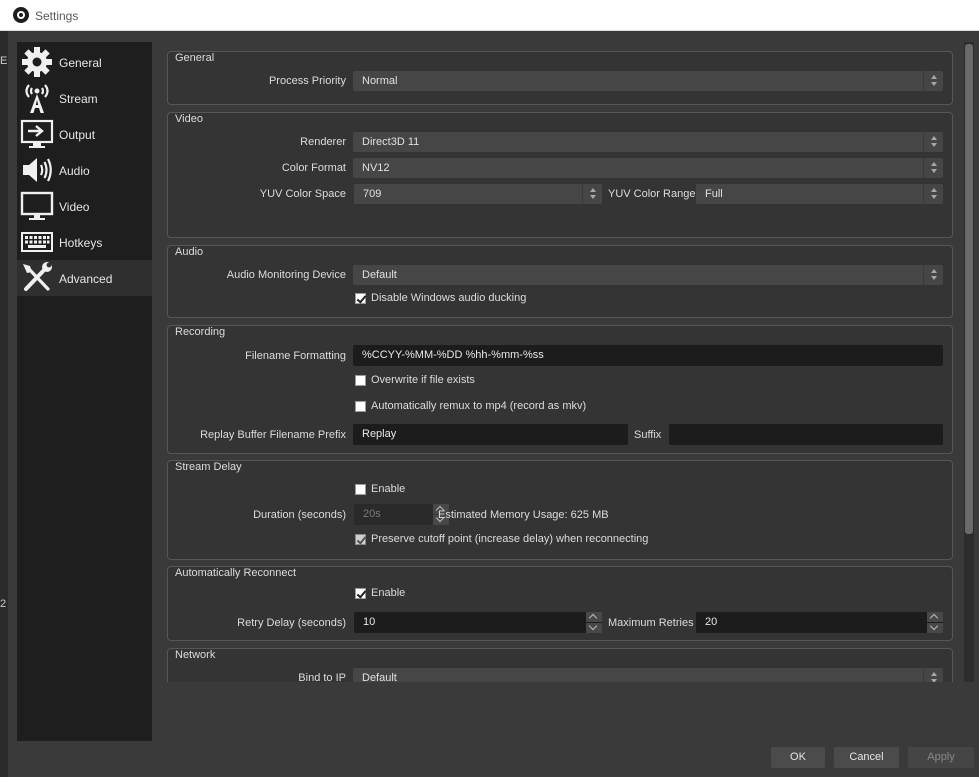 The width and height of the screenshot is (979, 777). Describe the element at coordinates (372, 514) in the screenshot. I see `input-value: 20s` at that location.